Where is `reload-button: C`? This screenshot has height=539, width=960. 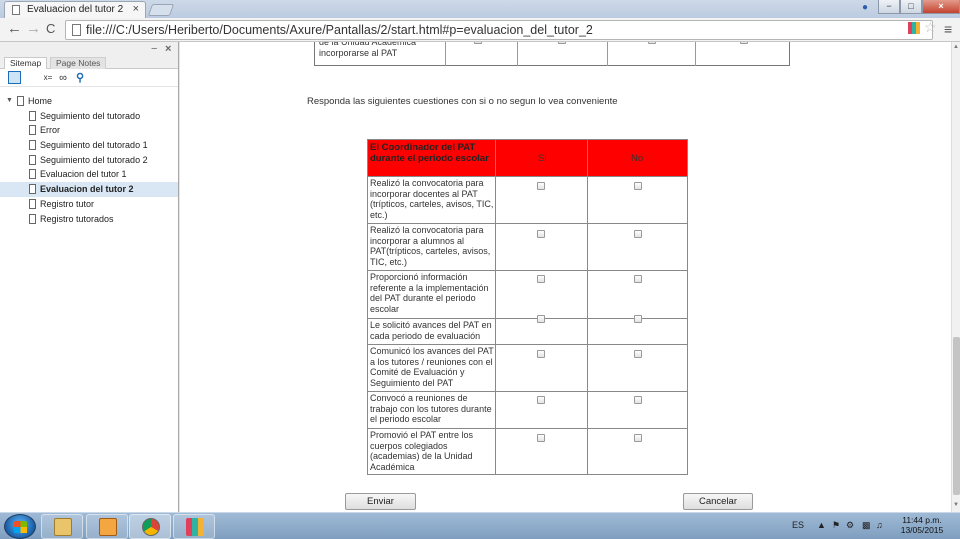
reload-button: C is located at coordinates (50, 29).